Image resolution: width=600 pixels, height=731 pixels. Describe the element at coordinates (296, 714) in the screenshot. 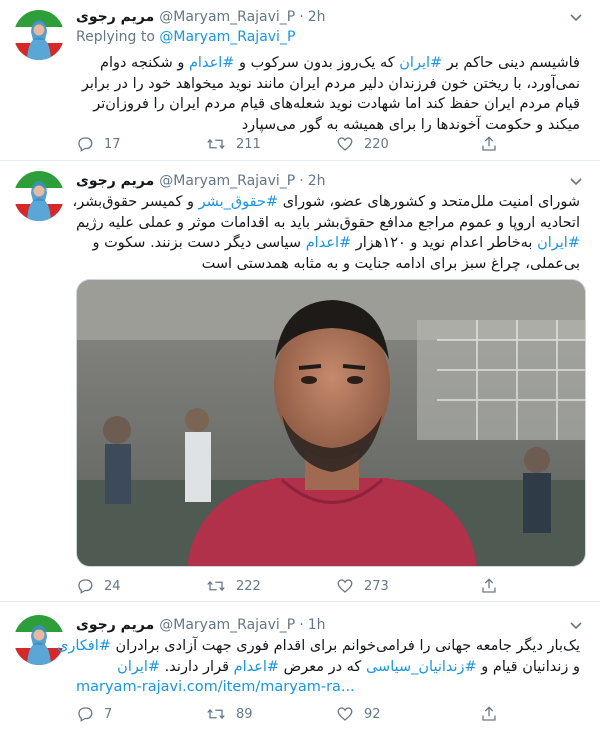

I see `tweet-actions: 7 89 92` at that location.